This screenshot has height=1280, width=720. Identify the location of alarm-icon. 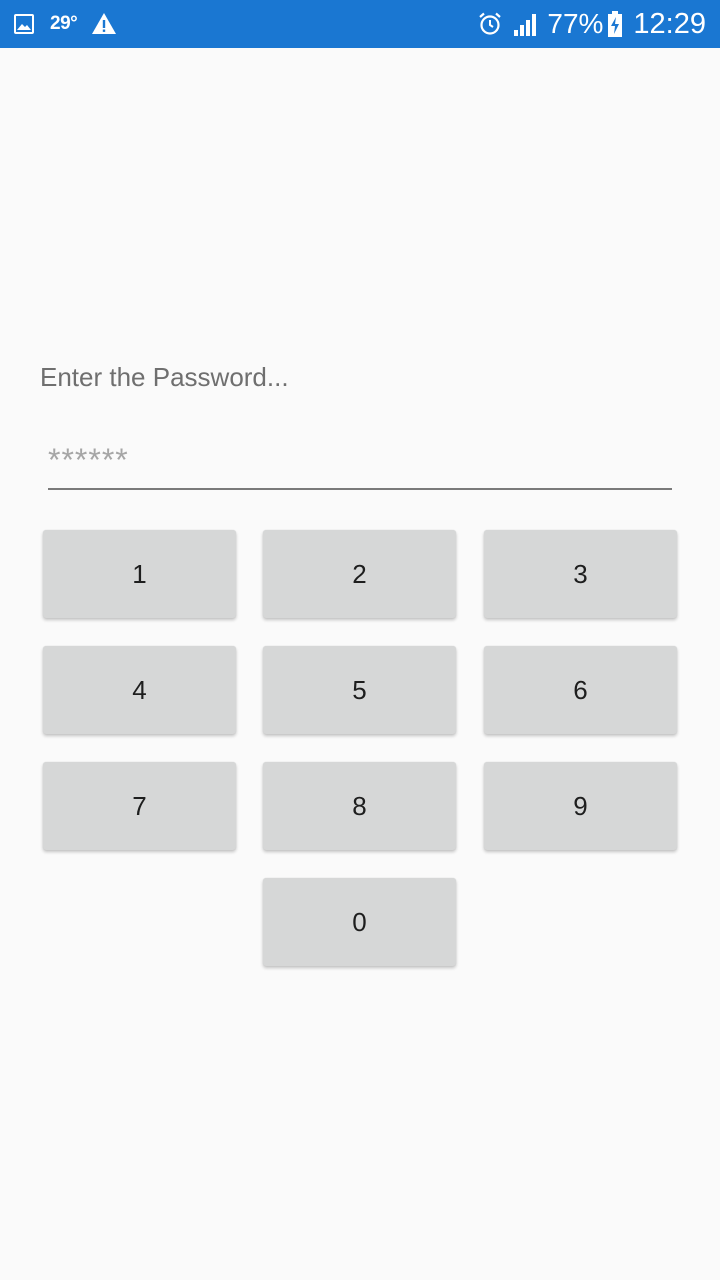
(490, 24).